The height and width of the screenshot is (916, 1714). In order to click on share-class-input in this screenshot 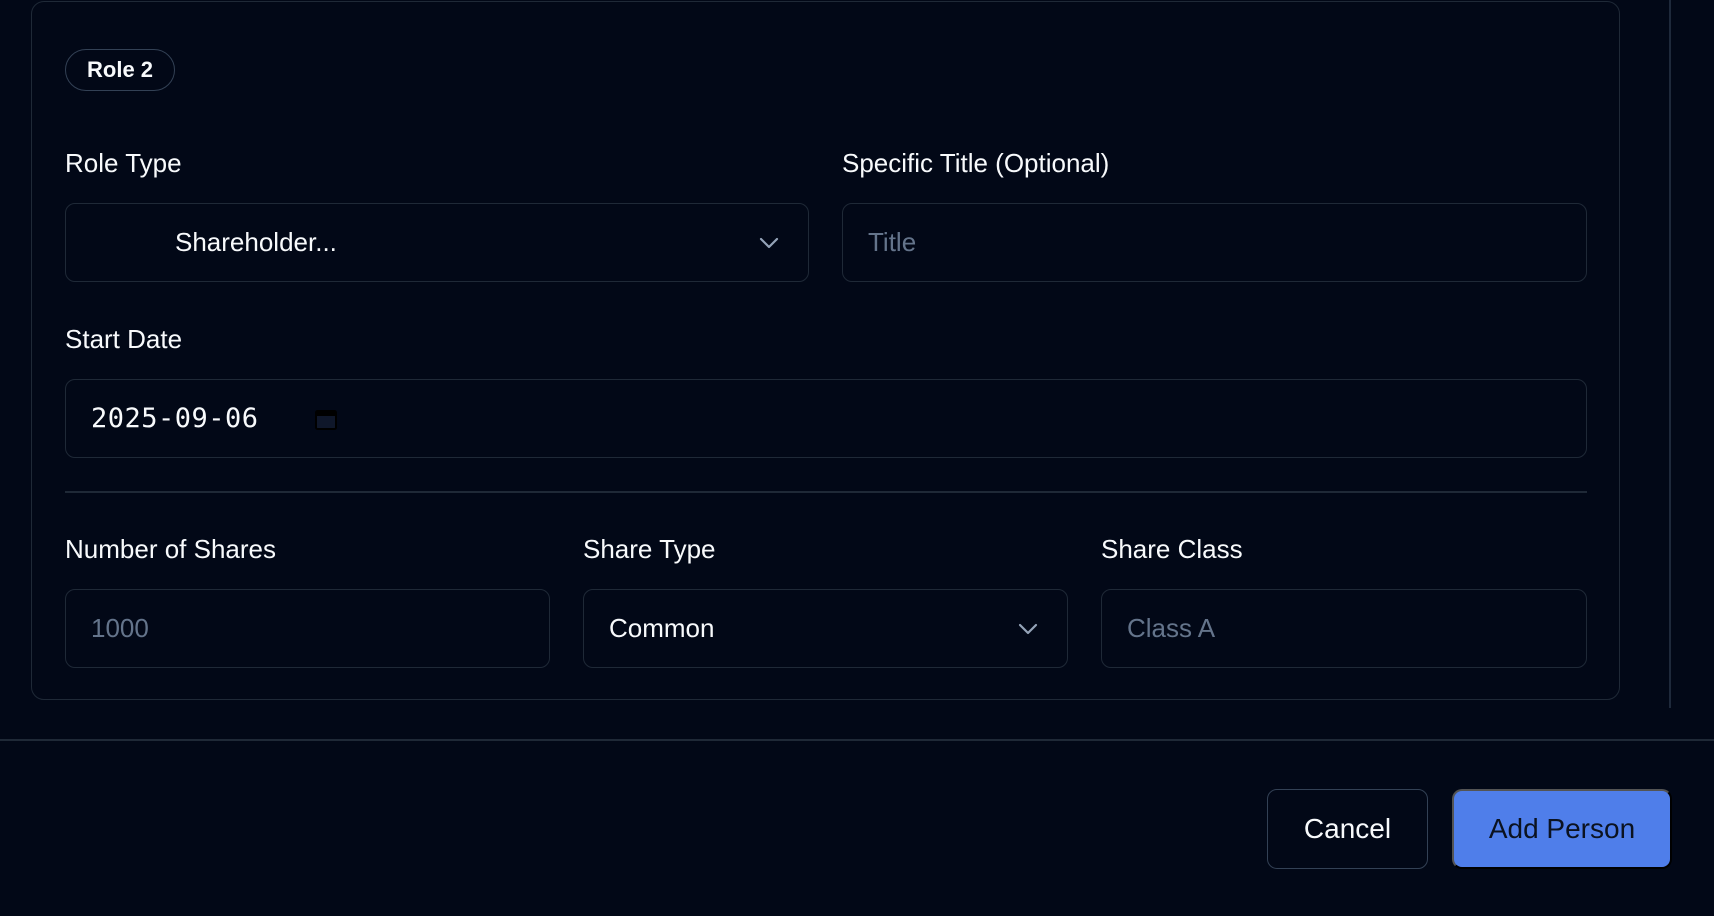, I will do `click(1344, 628)`.